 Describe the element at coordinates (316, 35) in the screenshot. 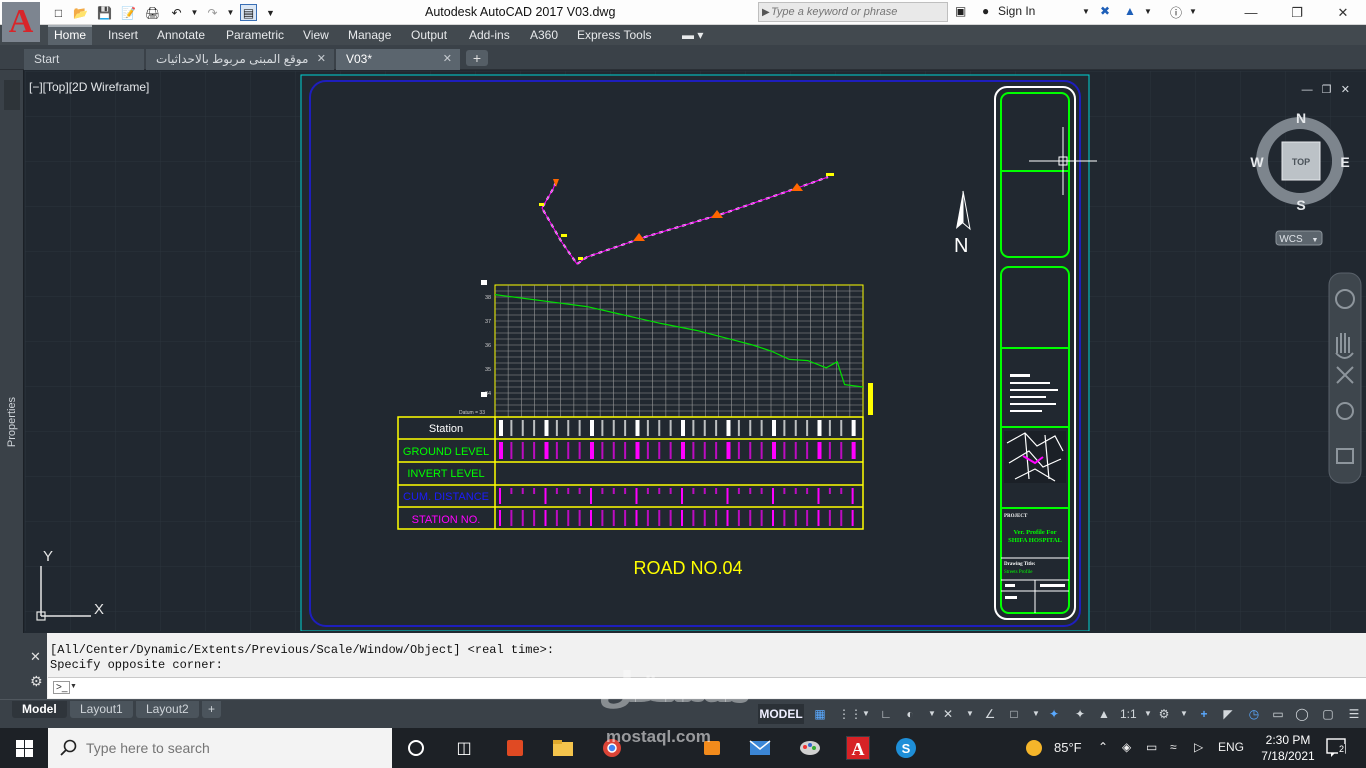

I see `tab-view: View` at that location.